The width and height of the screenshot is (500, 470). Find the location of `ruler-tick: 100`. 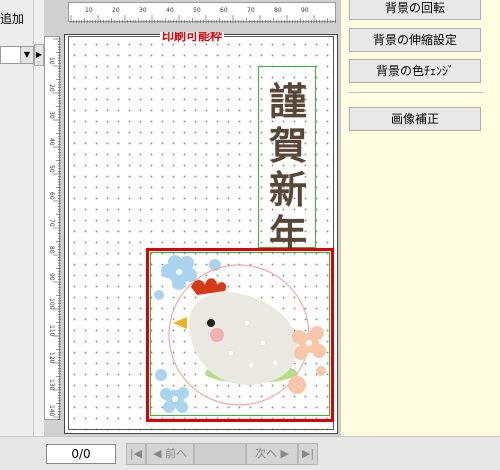

ruler-tick: 100 is located at coordinates (51, 304).